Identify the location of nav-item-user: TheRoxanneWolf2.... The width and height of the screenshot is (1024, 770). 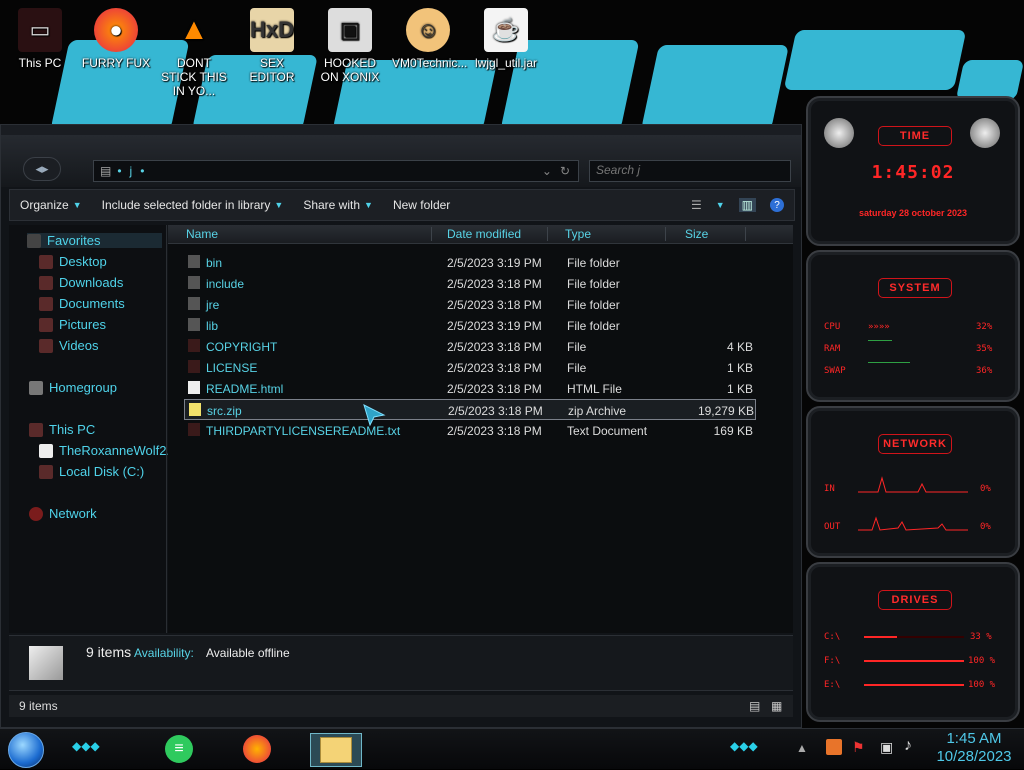
(108, 450).